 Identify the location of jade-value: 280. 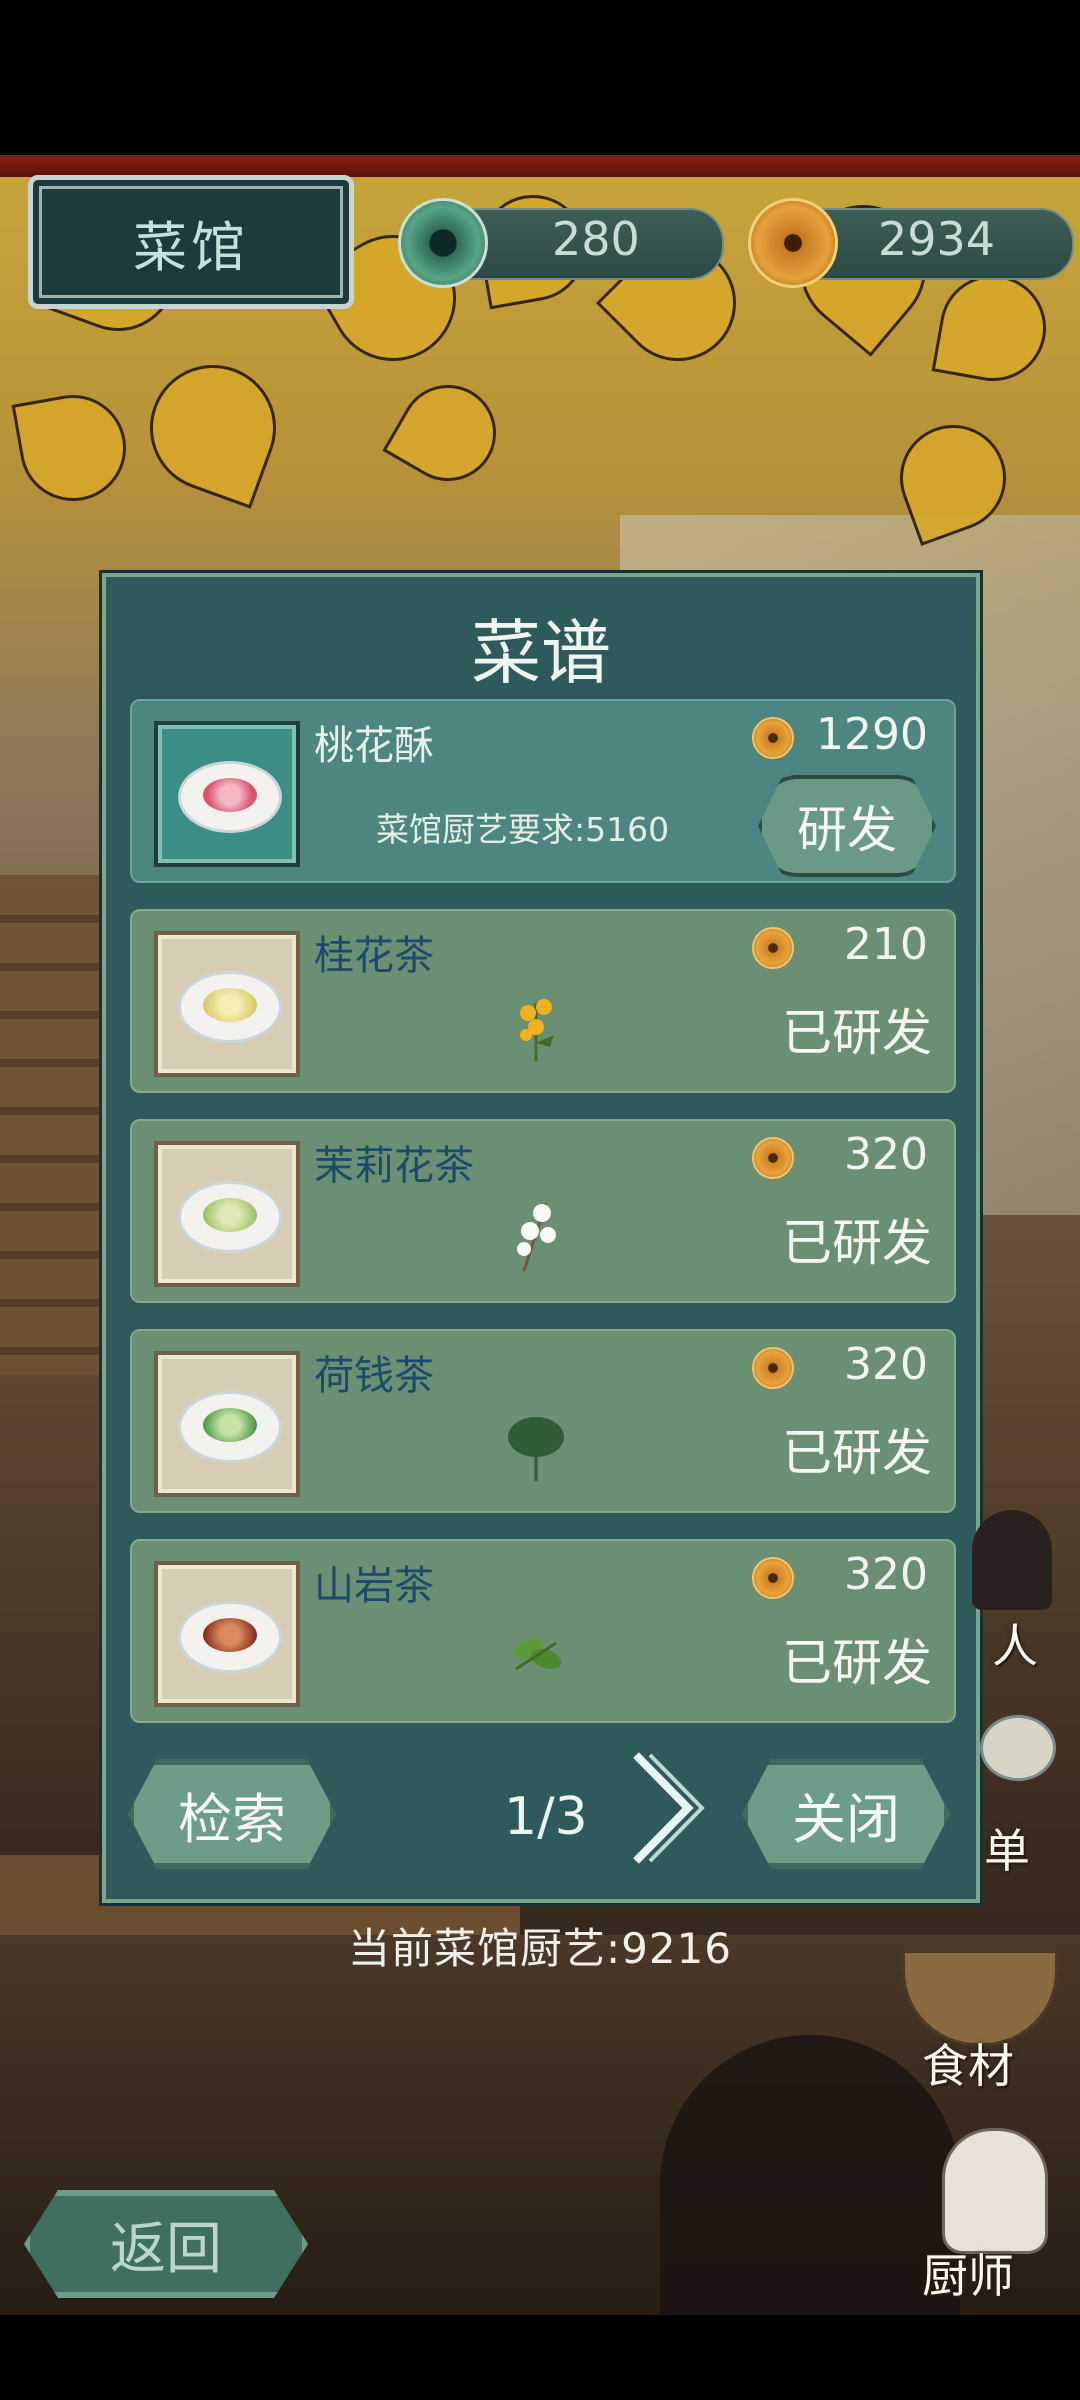
(596, 239).